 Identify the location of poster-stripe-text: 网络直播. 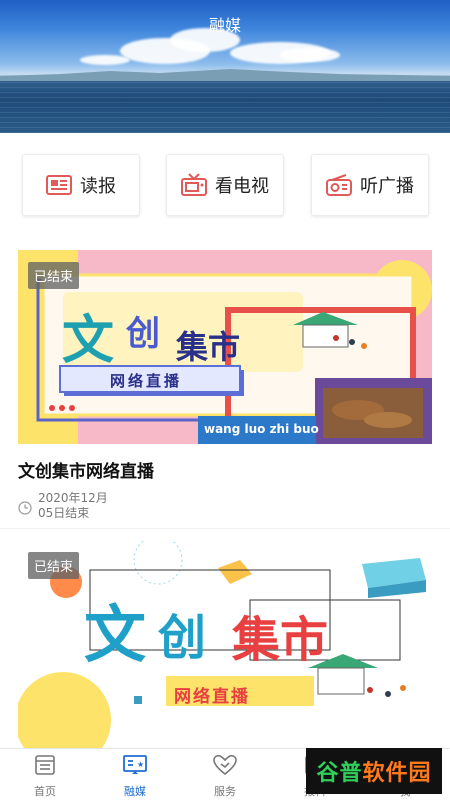
(146, 381).